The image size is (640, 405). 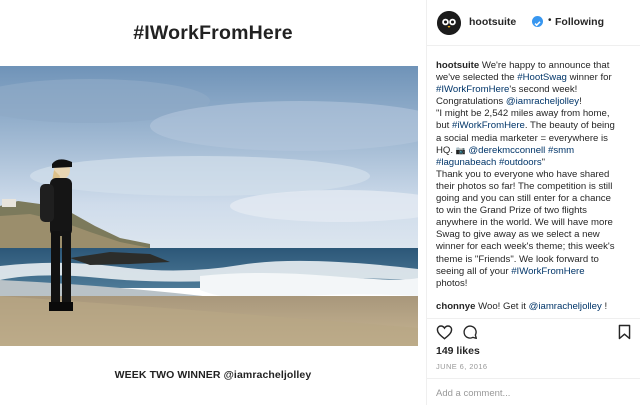 I want to click on caption-text: ", so click(x=543, y=162).